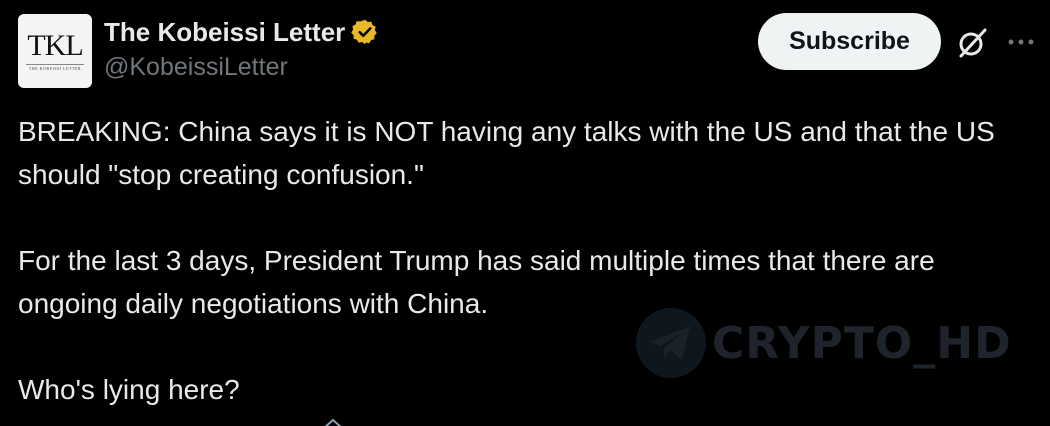  What do you see at coordinates (972, 43) in the screenshot?
I see `grok-icon` at bounding box center [972, 43].